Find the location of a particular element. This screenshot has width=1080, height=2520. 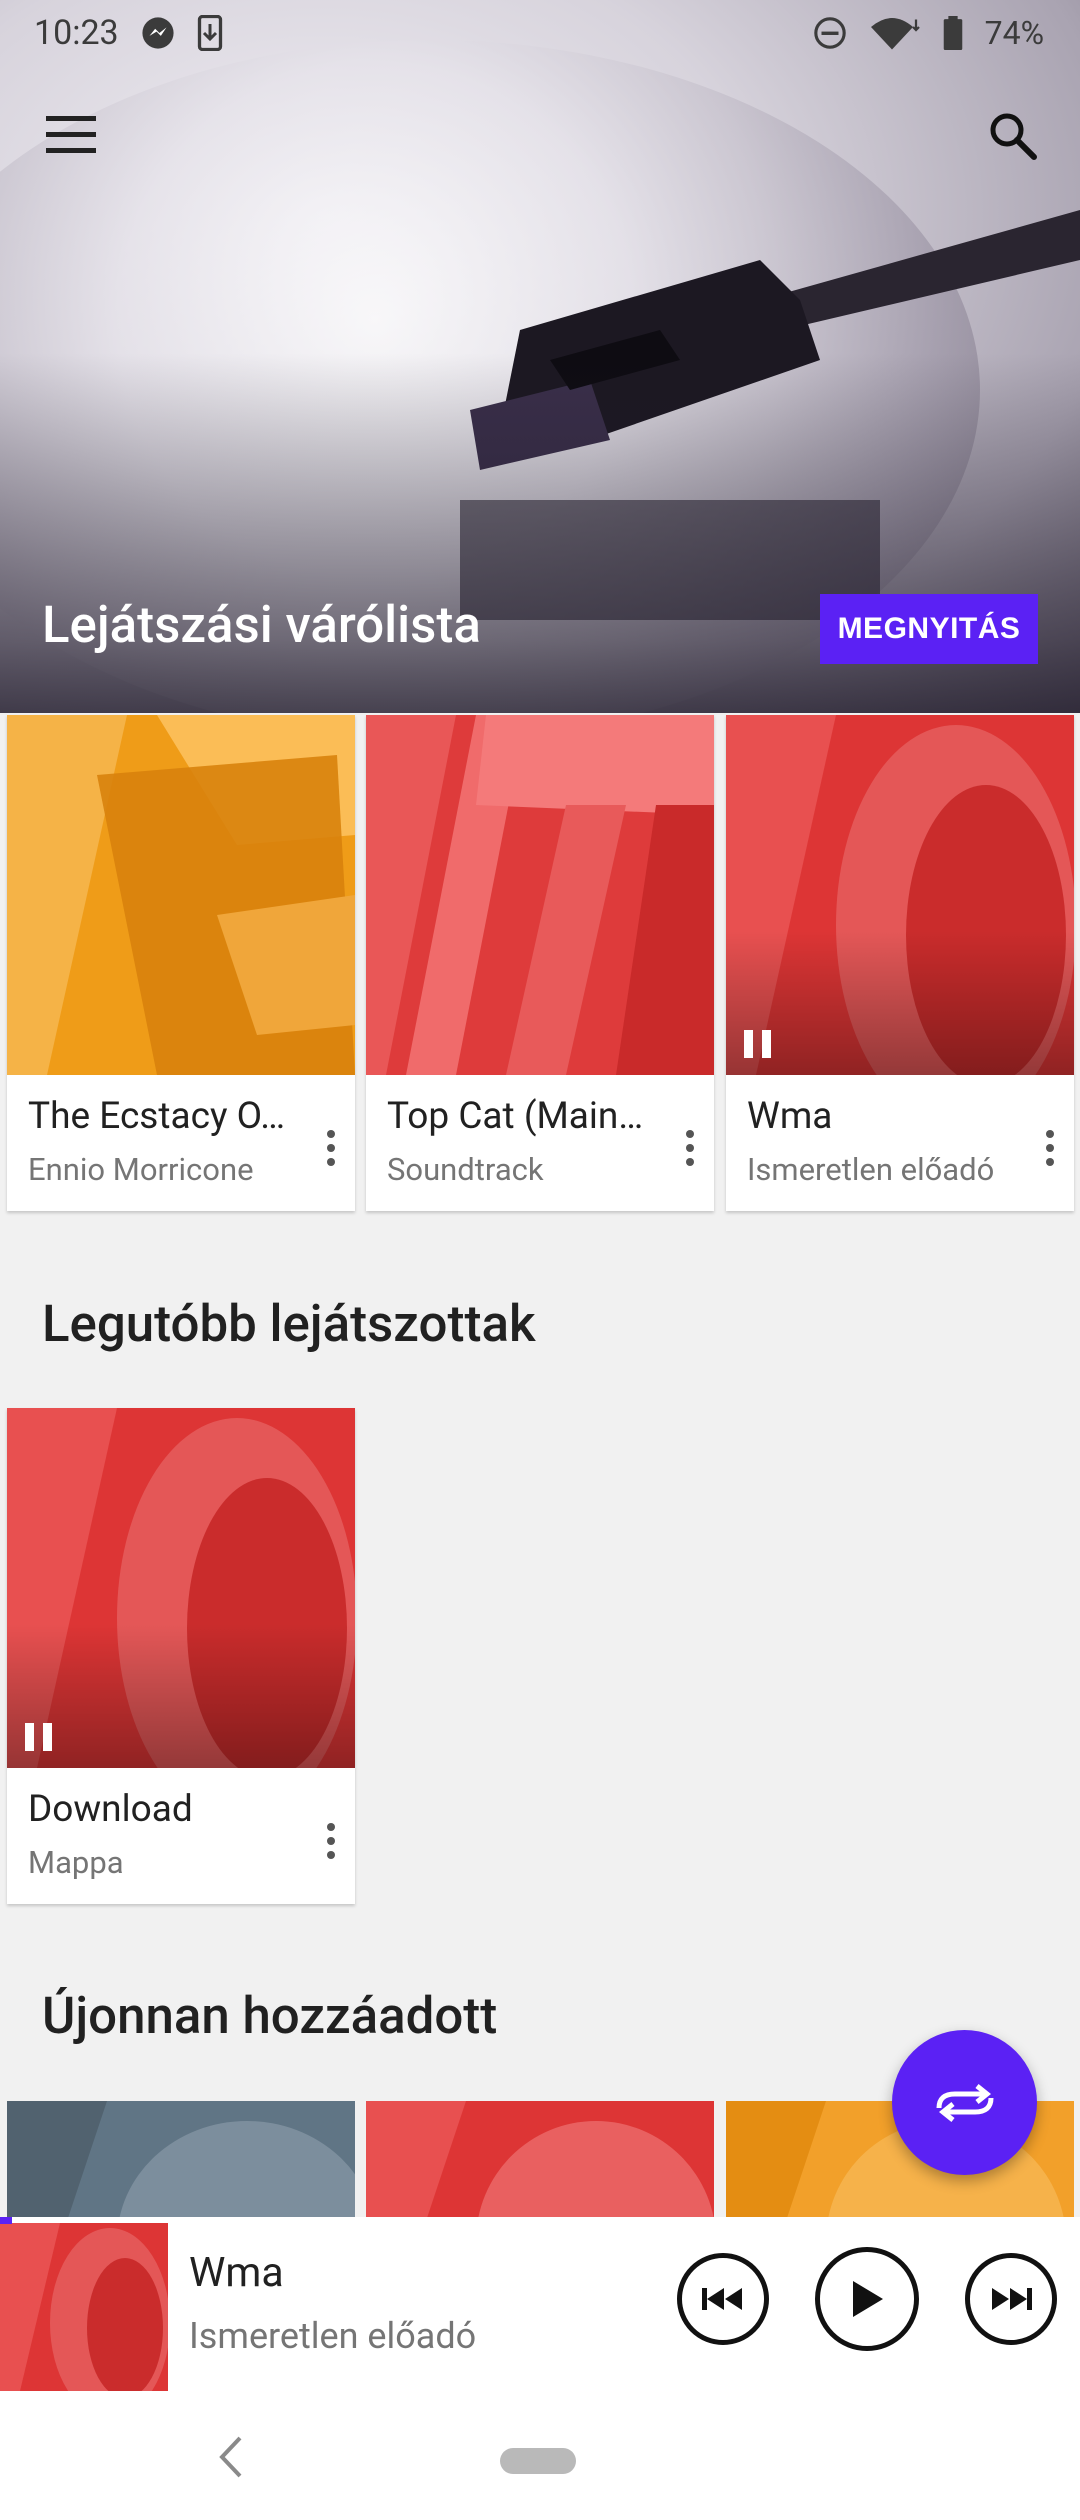

card-title: Download is located at coordinates (110, 1809).